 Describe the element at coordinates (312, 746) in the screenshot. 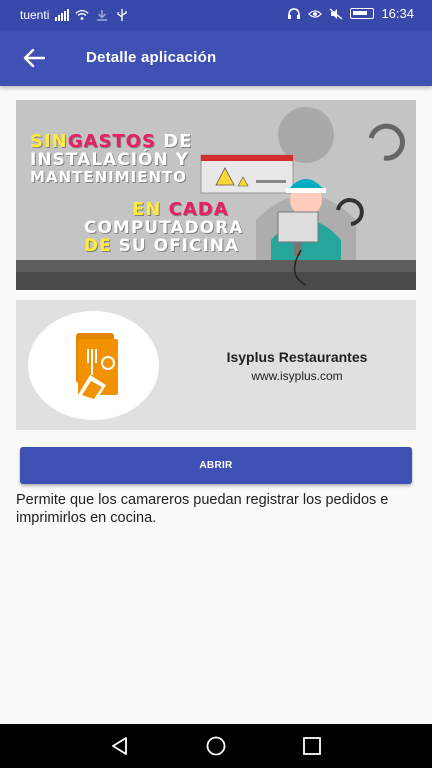

I see `recents-square-icon` at that location.